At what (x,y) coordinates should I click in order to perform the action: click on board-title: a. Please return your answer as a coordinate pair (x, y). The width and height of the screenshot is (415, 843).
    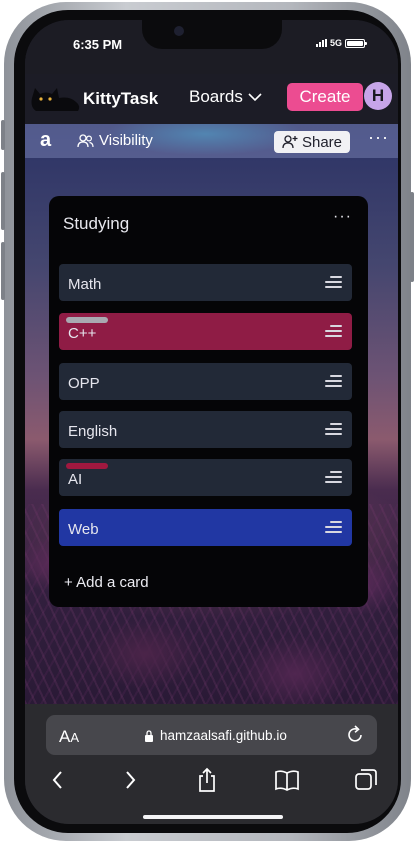
    Looking at the image, I should click on (45, 140).